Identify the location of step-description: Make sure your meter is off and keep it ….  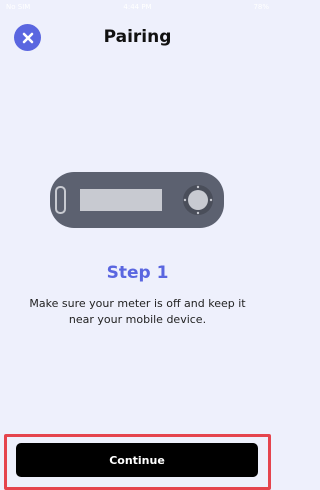
(137, 311).